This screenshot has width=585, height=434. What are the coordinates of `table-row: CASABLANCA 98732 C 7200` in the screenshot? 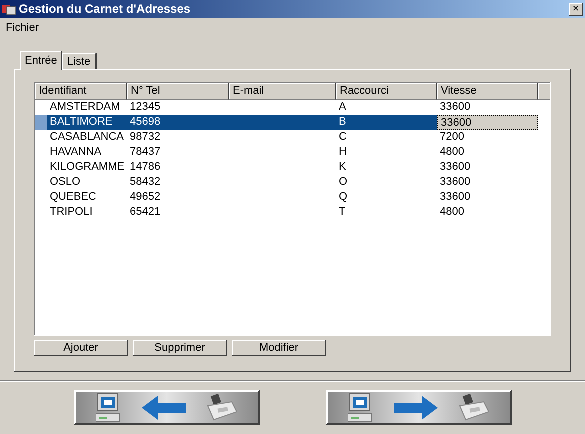 It's located at (292, 137).